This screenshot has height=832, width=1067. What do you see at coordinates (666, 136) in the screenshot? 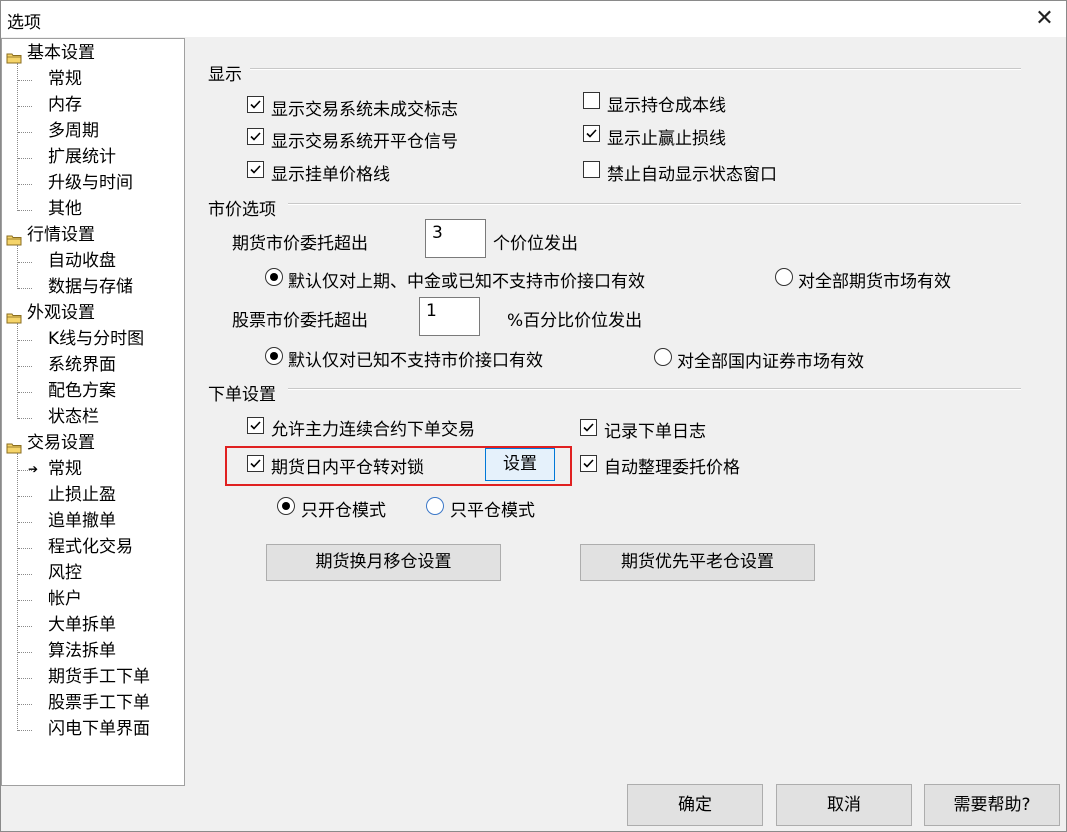
I see `show-tp-sl-line-label: 显示止赢止损线` at bounding box center [666, 136].